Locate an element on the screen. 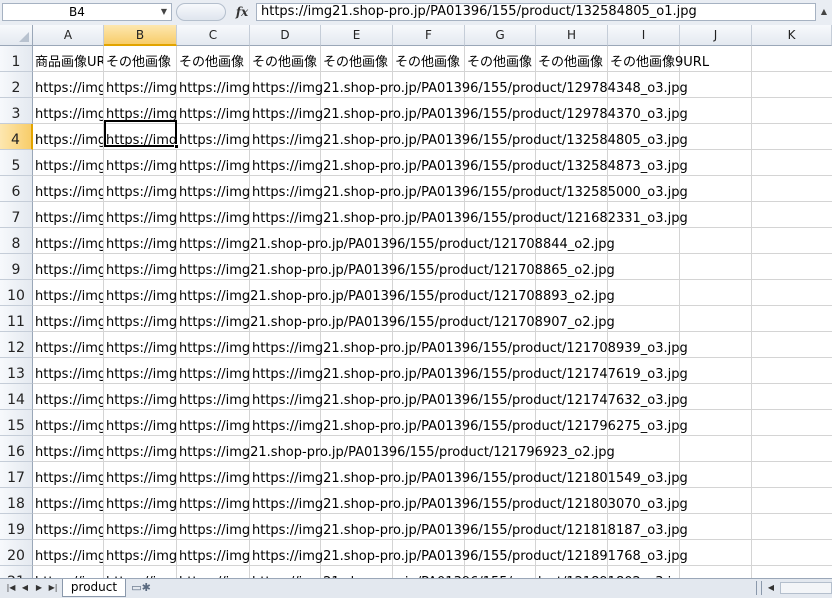 The width and height of the screenshot is (832, 598). column-header-j: J is located at coordinates (716, 35).